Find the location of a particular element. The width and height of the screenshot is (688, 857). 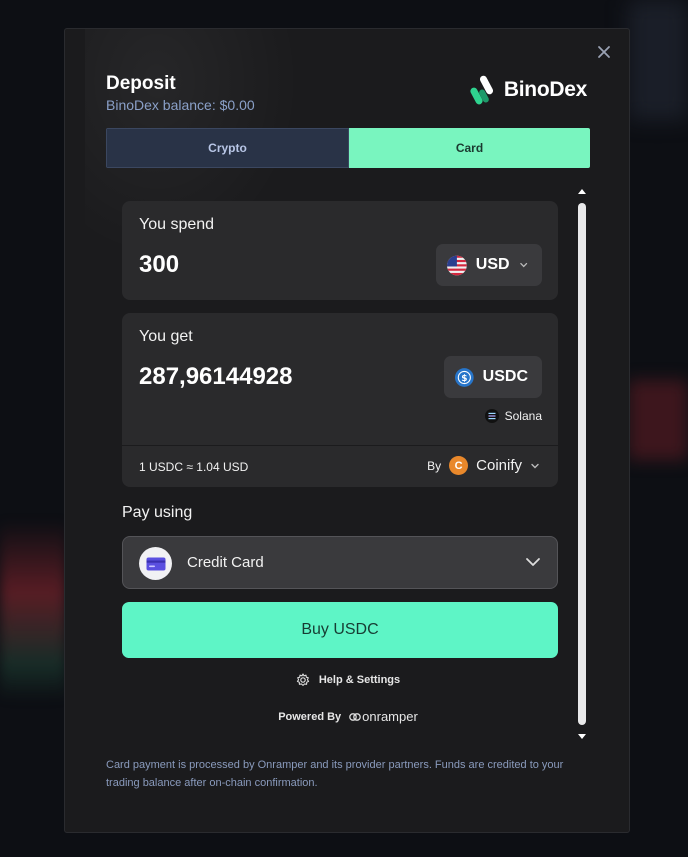

spend-currency-selector: USD is located at coordinates (489, 265).